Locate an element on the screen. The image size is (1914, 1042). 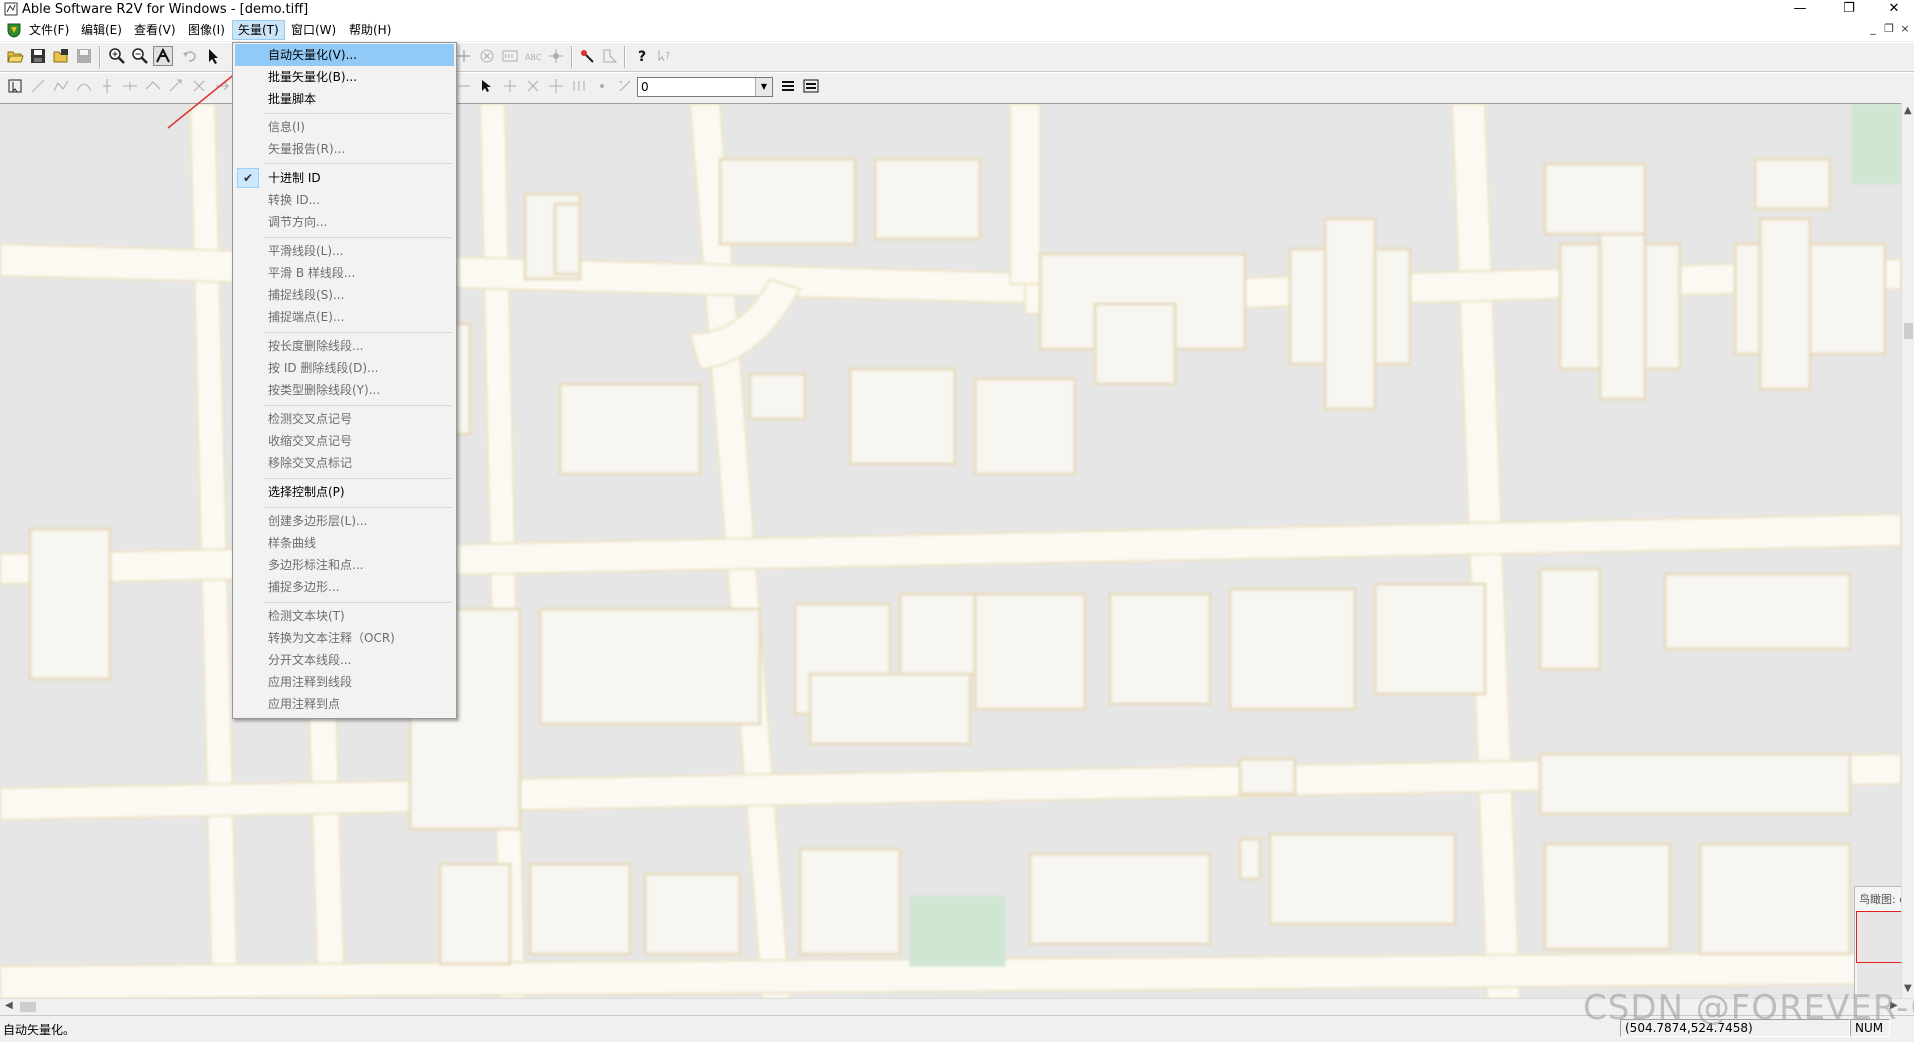
status-message: 自动矢量化。 is located at coordinates (39, 1030).